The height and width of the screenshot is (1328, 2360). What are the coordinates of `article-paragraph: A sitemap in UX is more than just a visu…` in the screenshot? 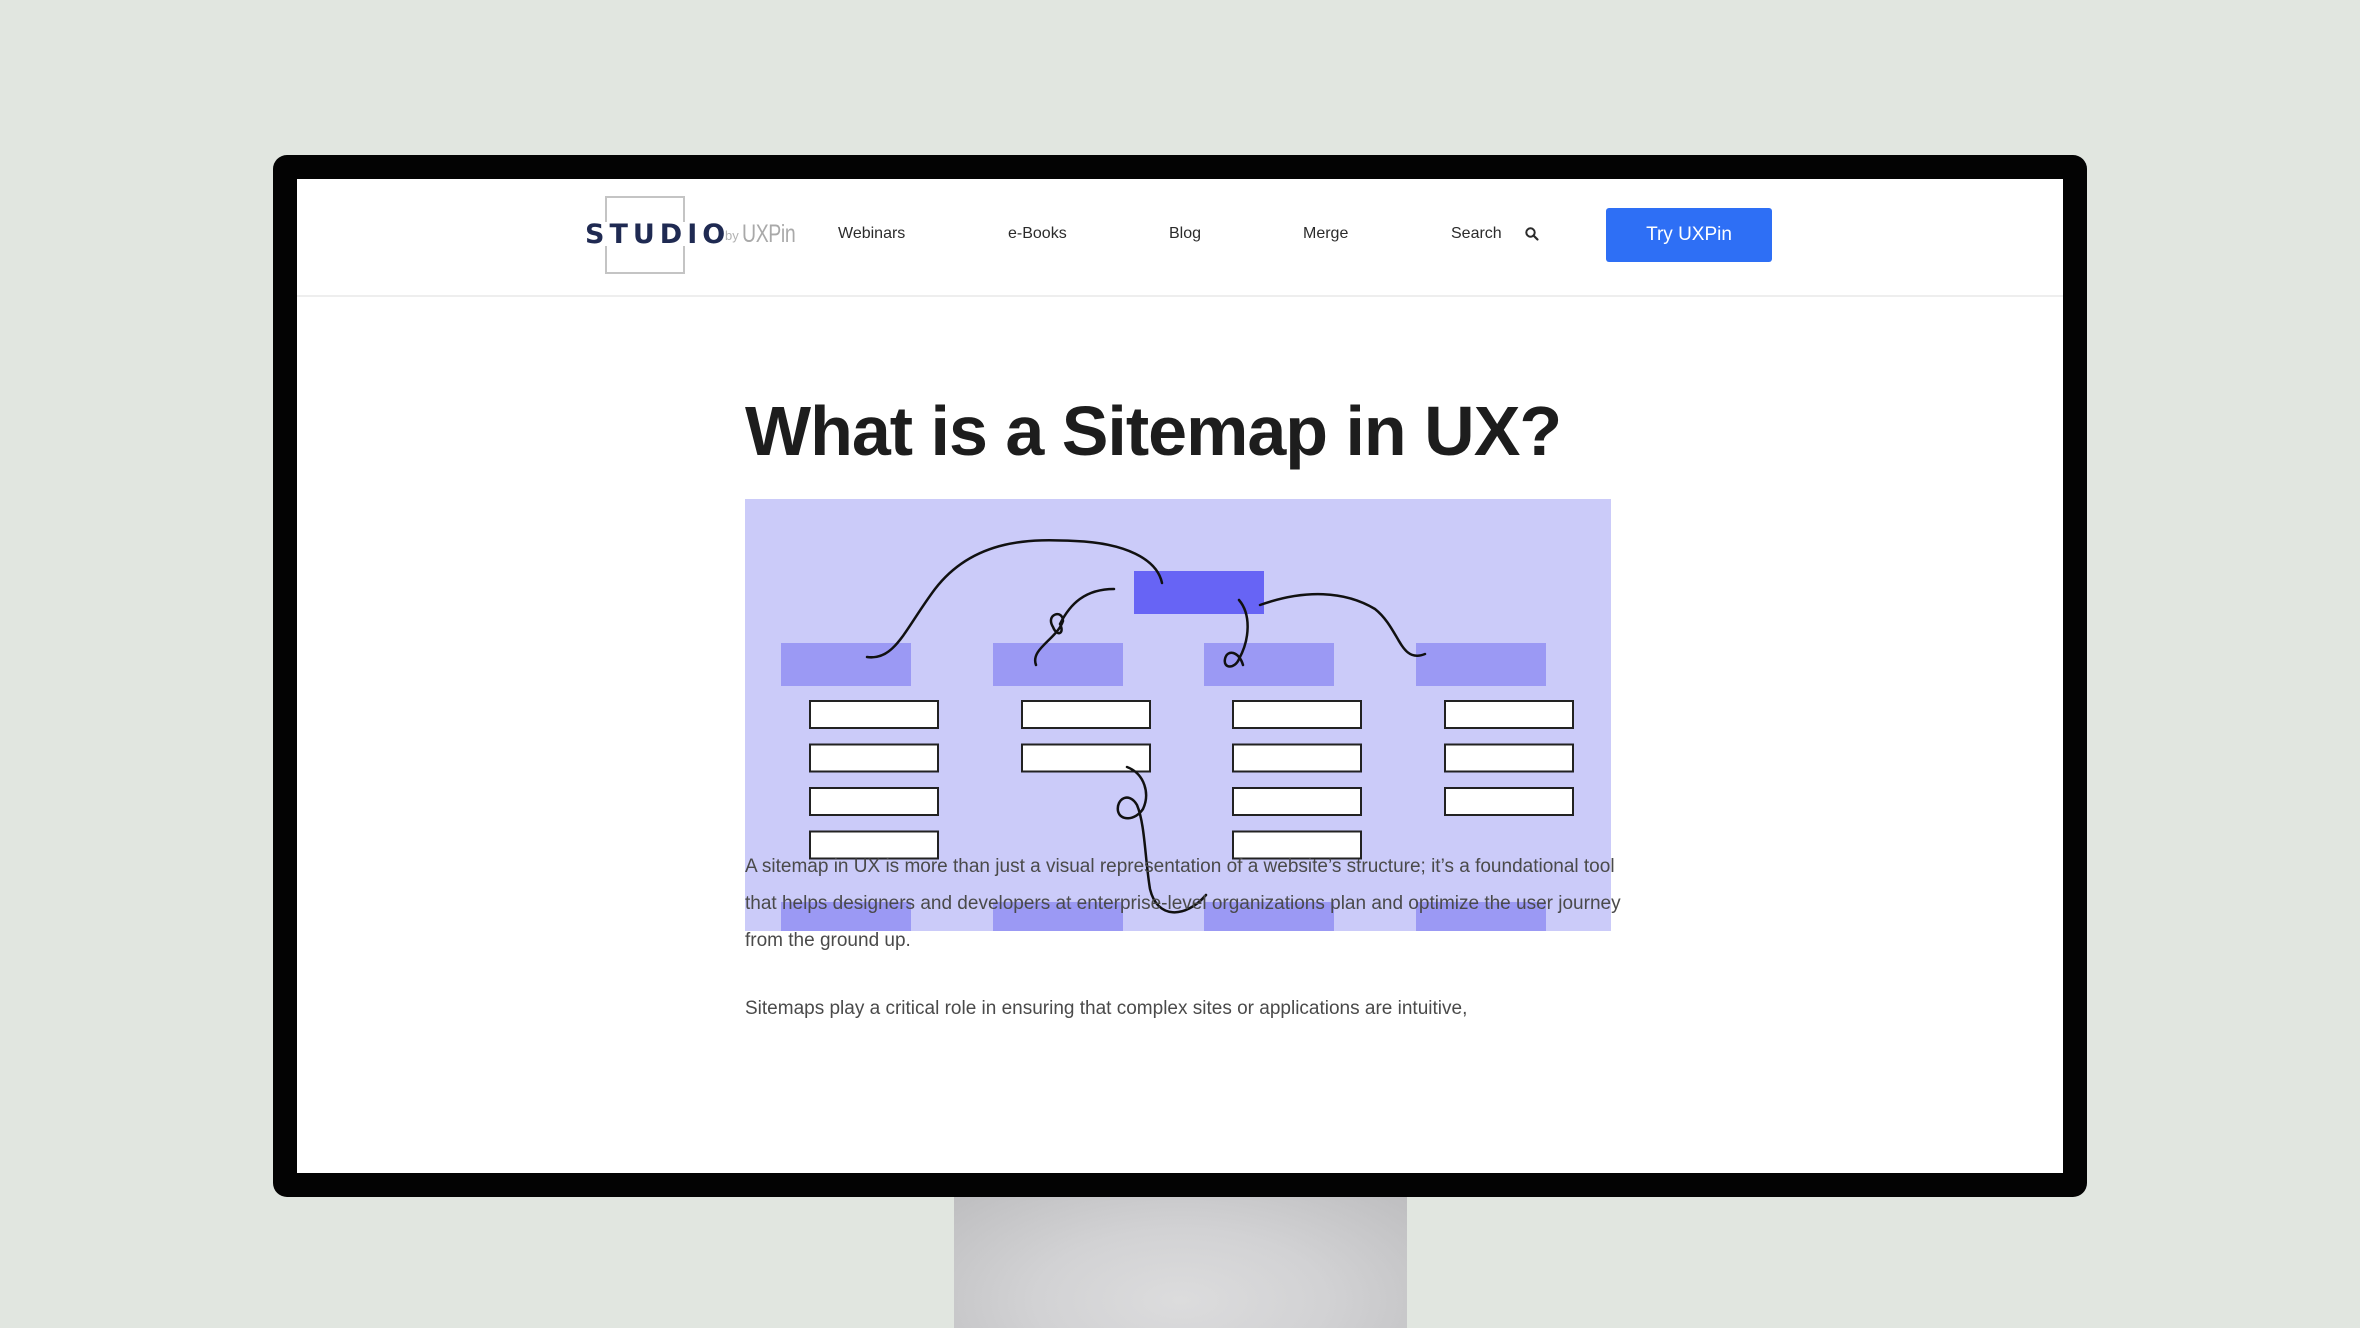 It's located at (1183, 903).